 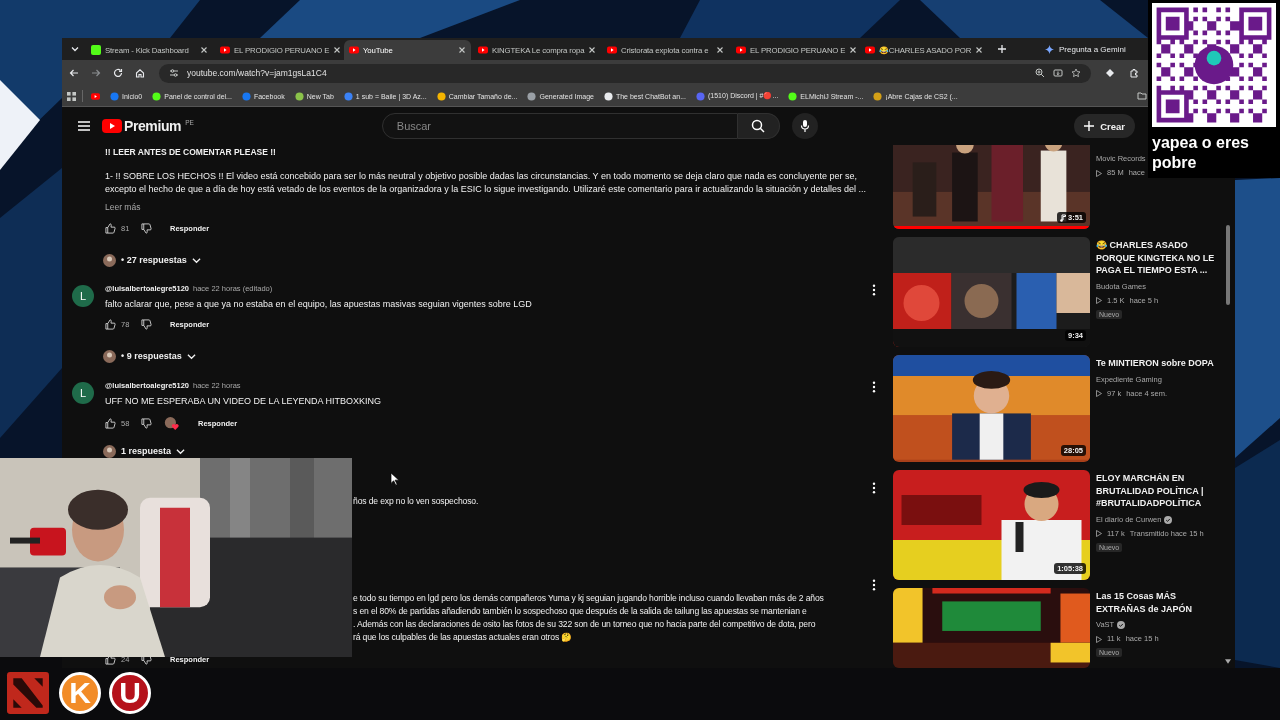 What do you see at coordinates (589, 598) in the screenshot?
I see `comment-text: e todo su tiempo en lgd pero los demás compañeros Yuma y kj seguian jugando horrible incluso cuando llevaban más de 2 años` at bounding box center [589, 598].